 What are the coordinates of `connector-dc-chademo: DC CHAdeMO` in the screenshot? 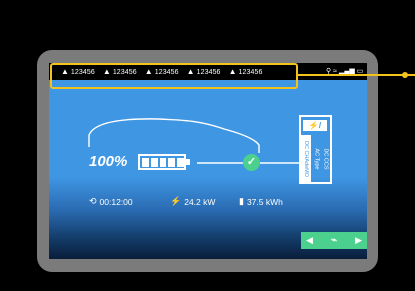 It's located at (306, 159).